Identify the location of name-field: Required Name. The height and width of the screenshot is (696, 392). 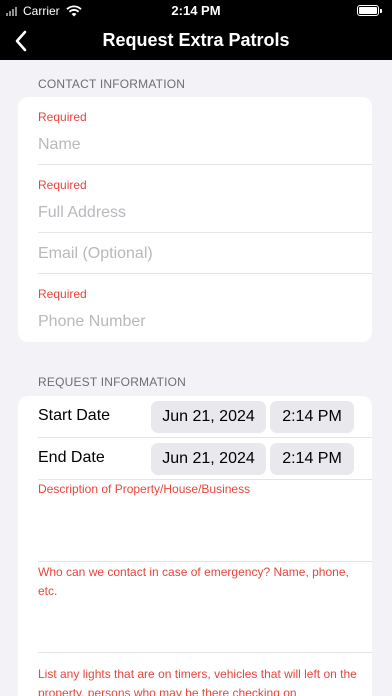
(205, 131).